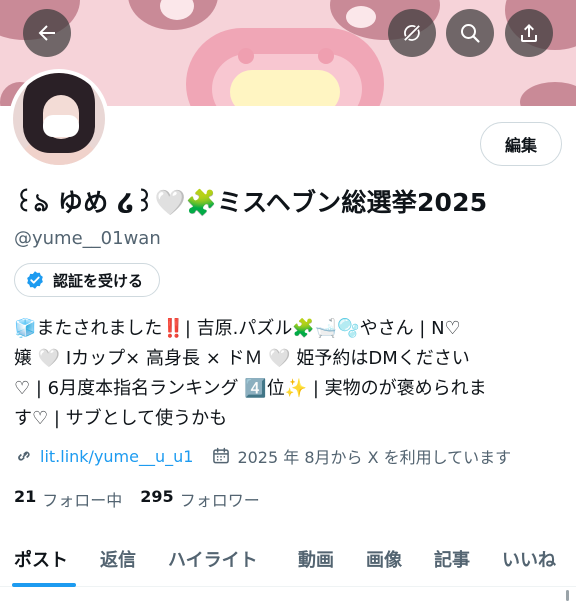 Image resolution: width=576 pixels, height=601 pixels. I want to click on tab-articles: 記事, so click(452, 559).